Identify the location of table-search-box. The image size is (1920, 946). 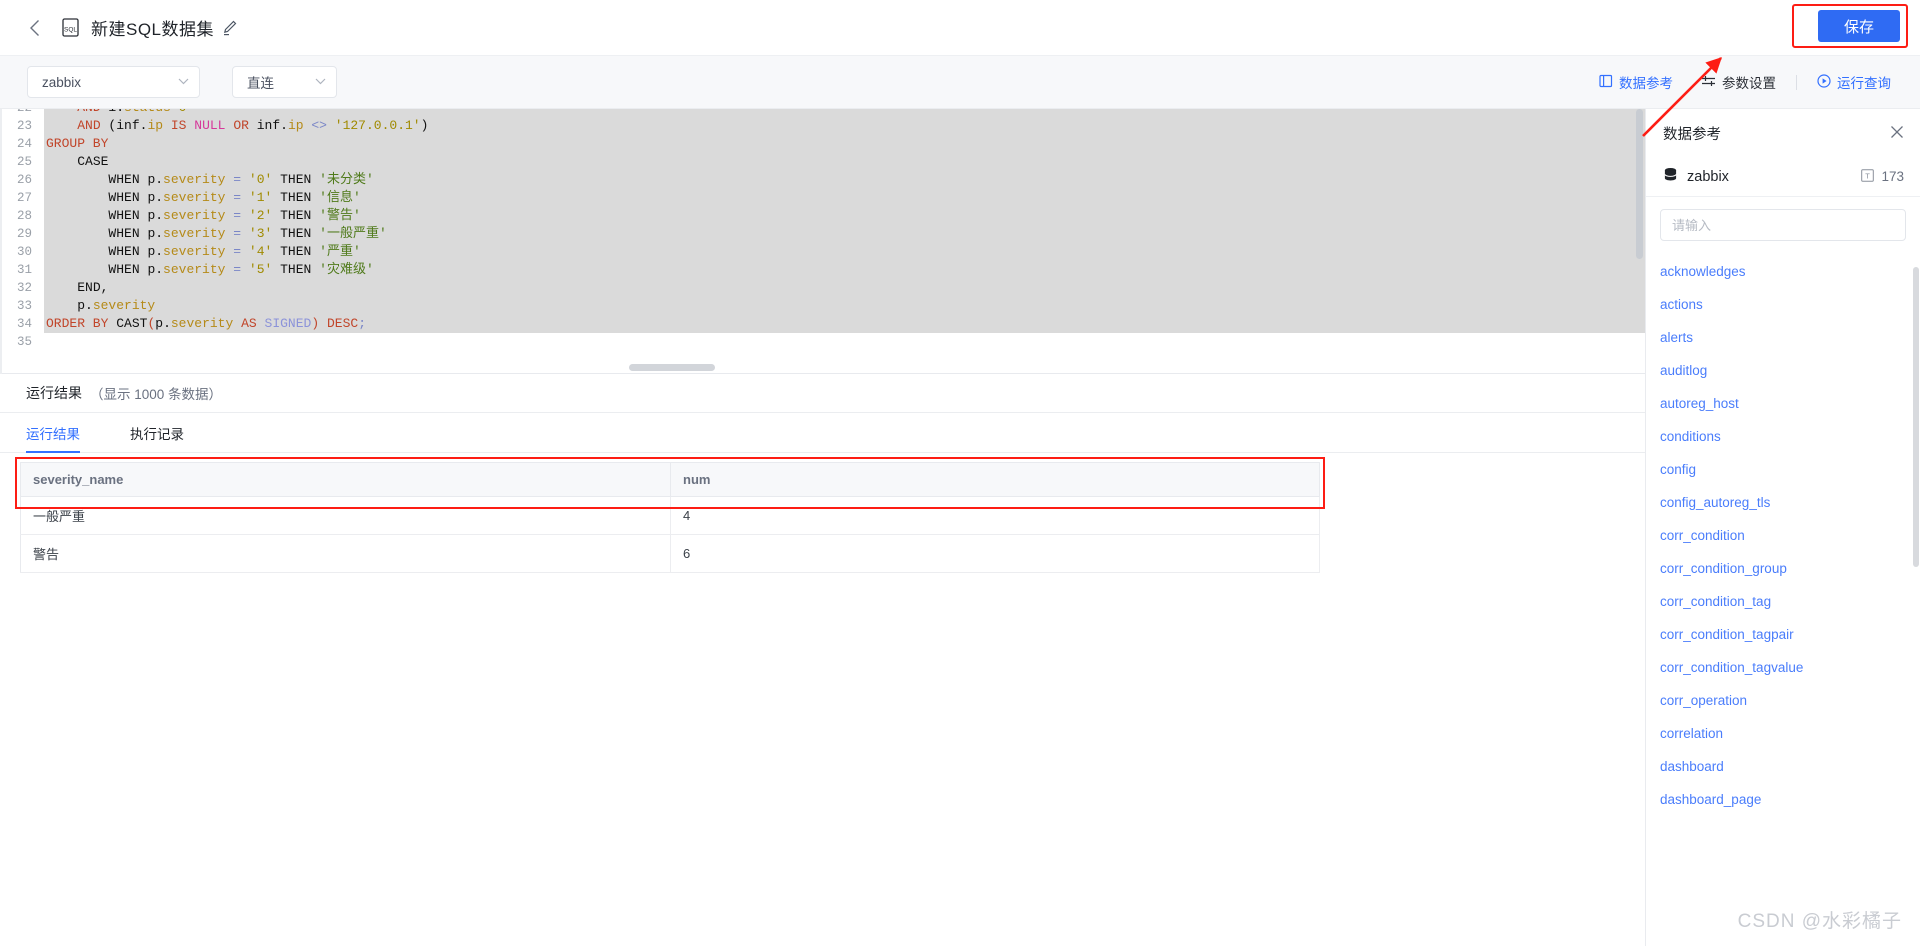
(1783, 225).